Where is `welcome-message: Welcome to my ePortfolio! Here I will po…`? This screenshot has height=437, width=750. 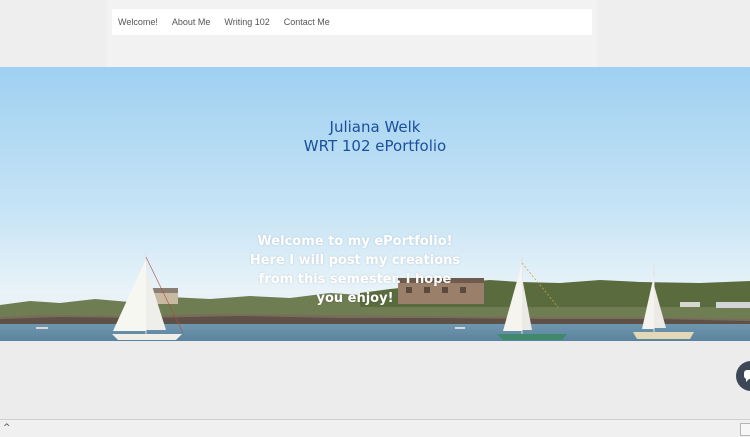 welcome-message: Welcome to my ePortfolio! Here I will po… is located at coordinates (355, 270).